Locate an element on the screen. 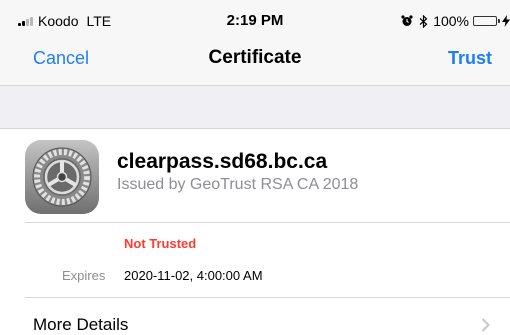 This screenshot has width=510, height=335. expires-value: 2020-11-02, 4:00:00 AM is located at coordinates (193, 275).